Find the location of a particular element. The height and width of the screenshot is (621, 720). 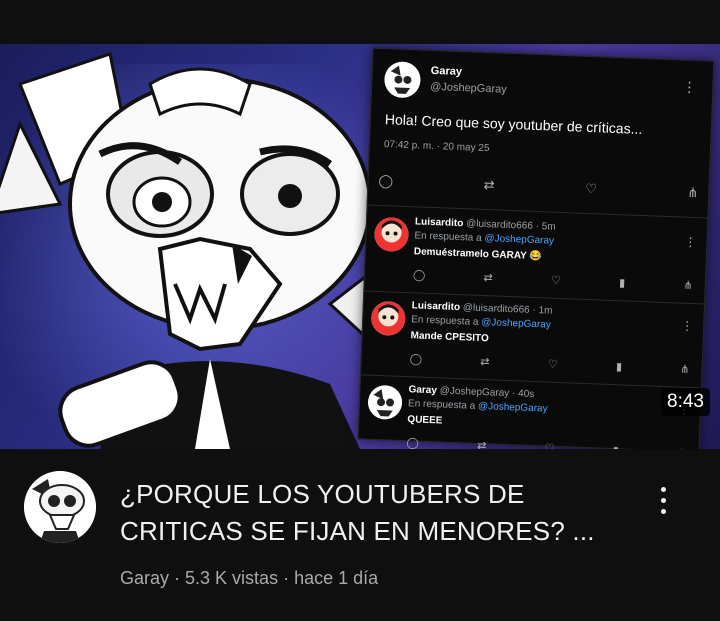

more-vertical-icon is located at coordinates (663, 489).